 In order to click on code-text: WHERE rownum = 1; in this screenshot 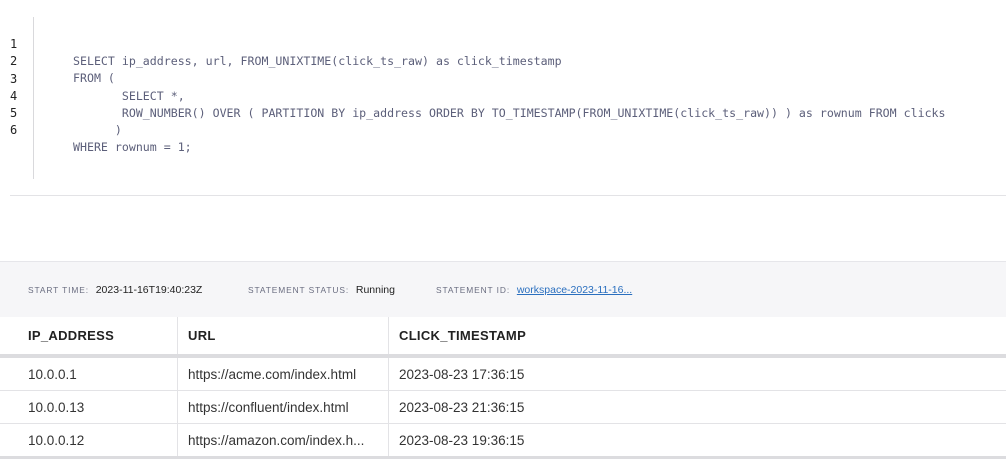, I will do `click(132, 147)`.